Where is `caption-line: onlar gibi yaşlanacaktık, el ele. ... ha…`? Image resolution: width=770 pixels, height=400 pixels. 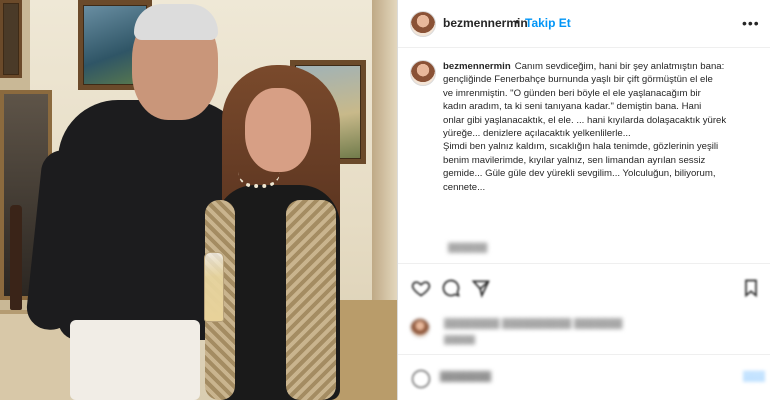 caption-line: onlar gibi yaşlanacaktık, el ele. ... ha… is located at coordinates (585, 120).